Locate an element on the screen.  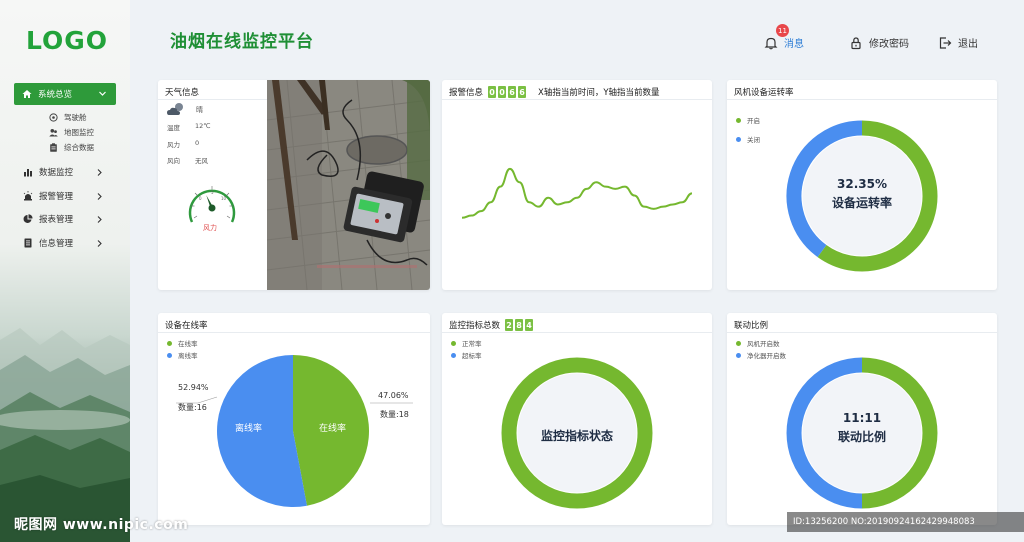
link-card-title: 联动比例 is located at coordinates (751, 325).